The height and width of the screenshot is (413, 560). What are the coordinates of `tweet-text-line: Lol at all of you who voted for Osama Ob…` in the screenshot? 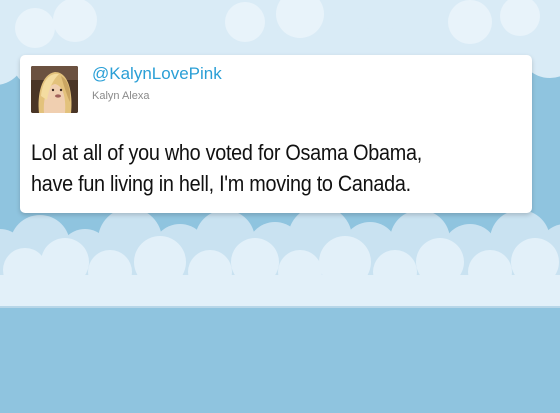 It's located at (226, 152).